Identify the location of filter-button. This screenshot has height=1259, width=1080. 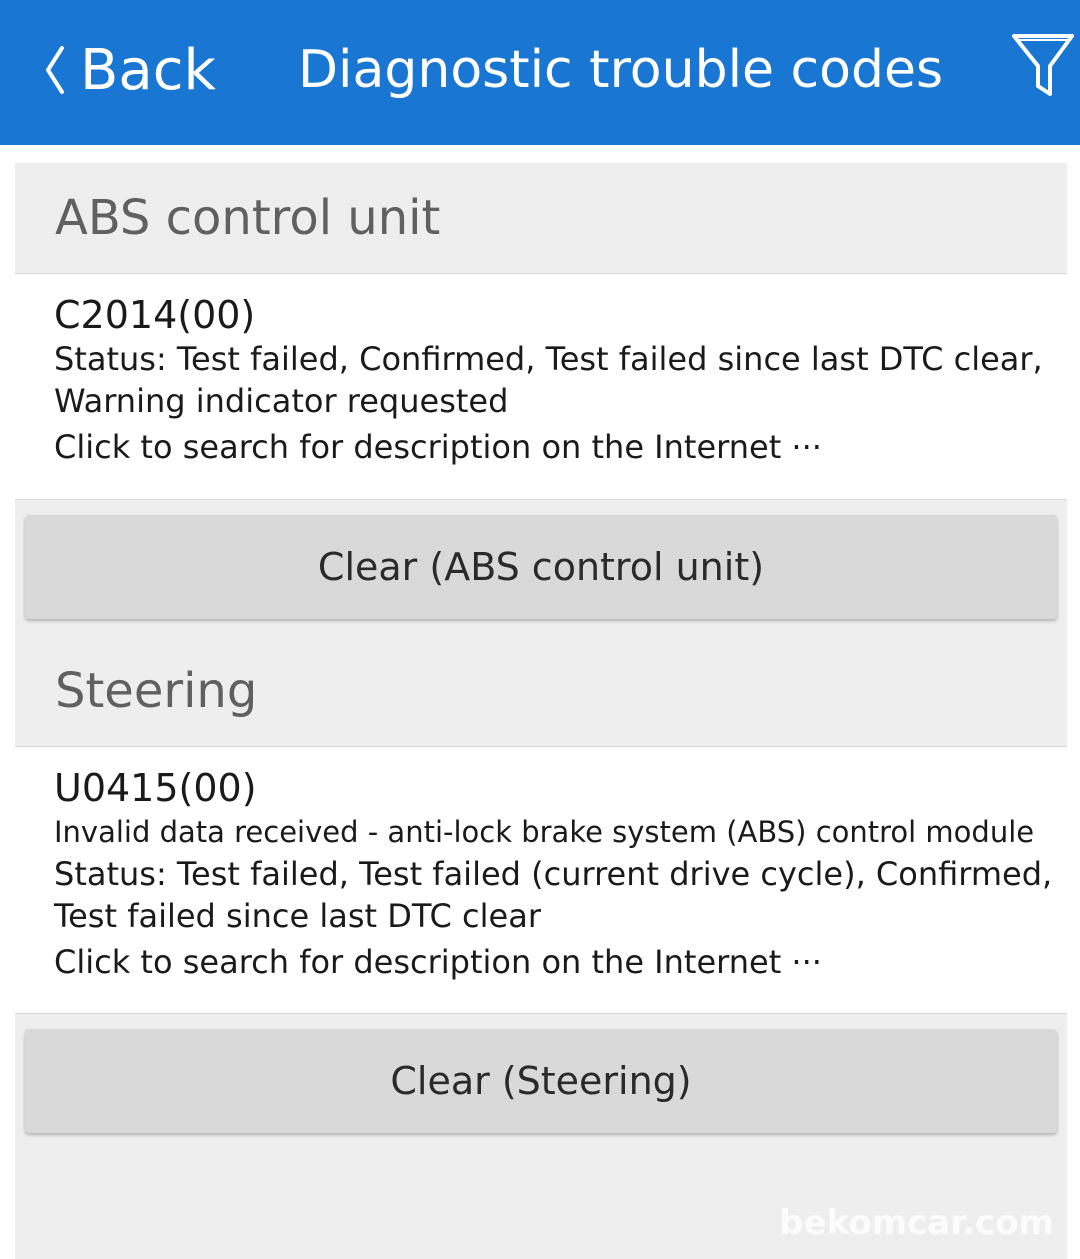
(1045, 66).